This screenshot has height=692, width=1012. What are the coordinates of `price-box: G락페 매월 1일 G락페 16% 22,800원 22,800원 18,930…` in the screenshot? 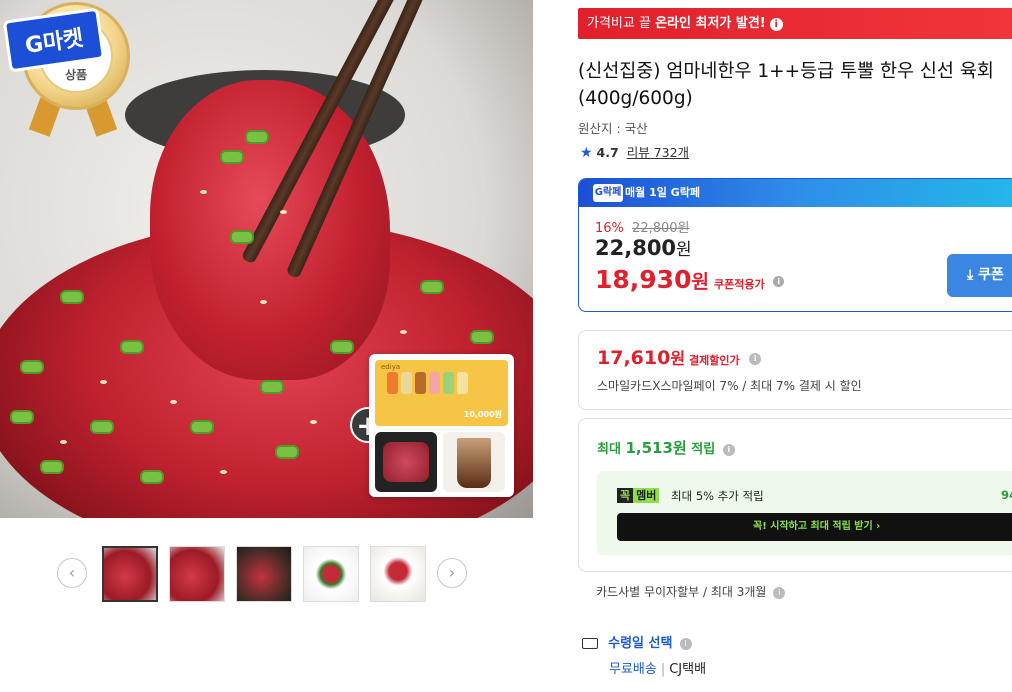 It's located at (795, 245).